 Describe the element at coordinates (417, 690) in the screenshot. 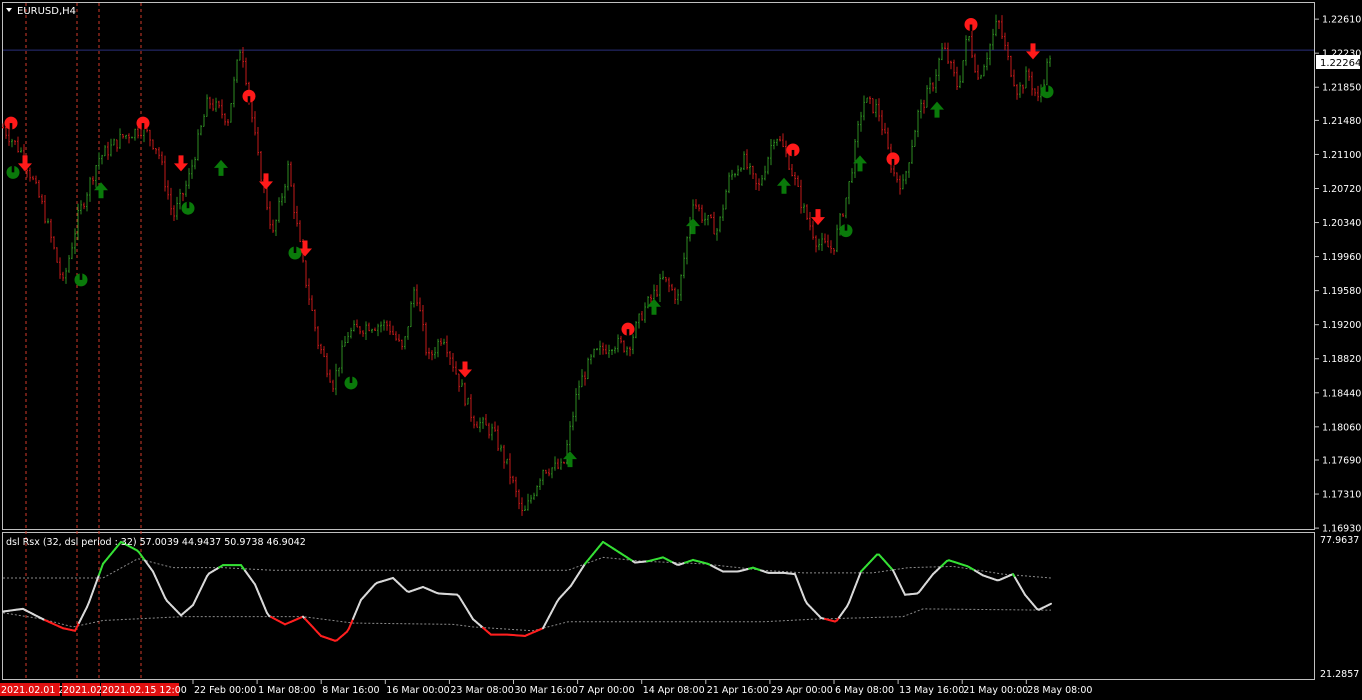

I see `x-tick-label: 16 Mar 00:00` at that location.